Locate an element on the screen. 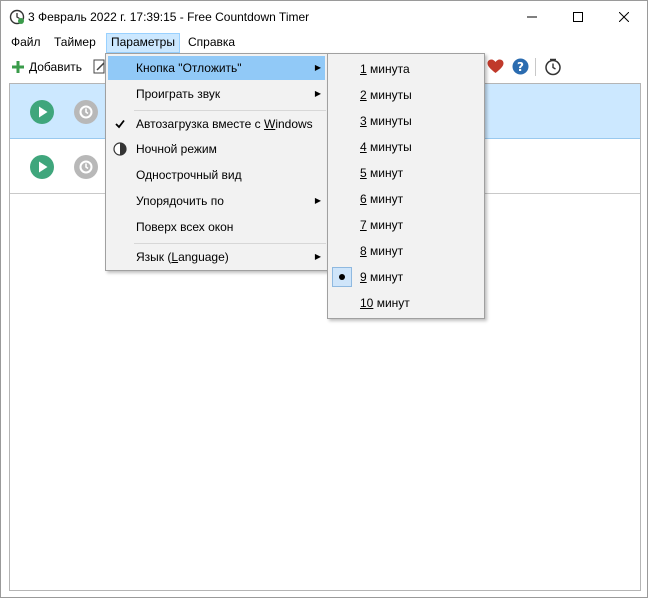 This screenshot has height=598, width=648. snooze-option: 8 минут is located at coordinates (406, 251).